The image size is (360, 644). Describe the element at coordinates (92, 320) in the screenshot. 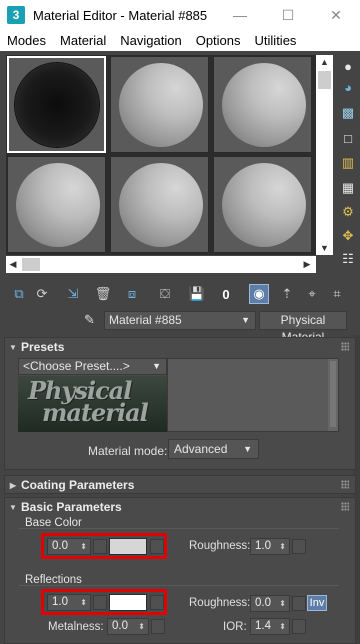

I see `eyedropper-icon: ✎` at that location.